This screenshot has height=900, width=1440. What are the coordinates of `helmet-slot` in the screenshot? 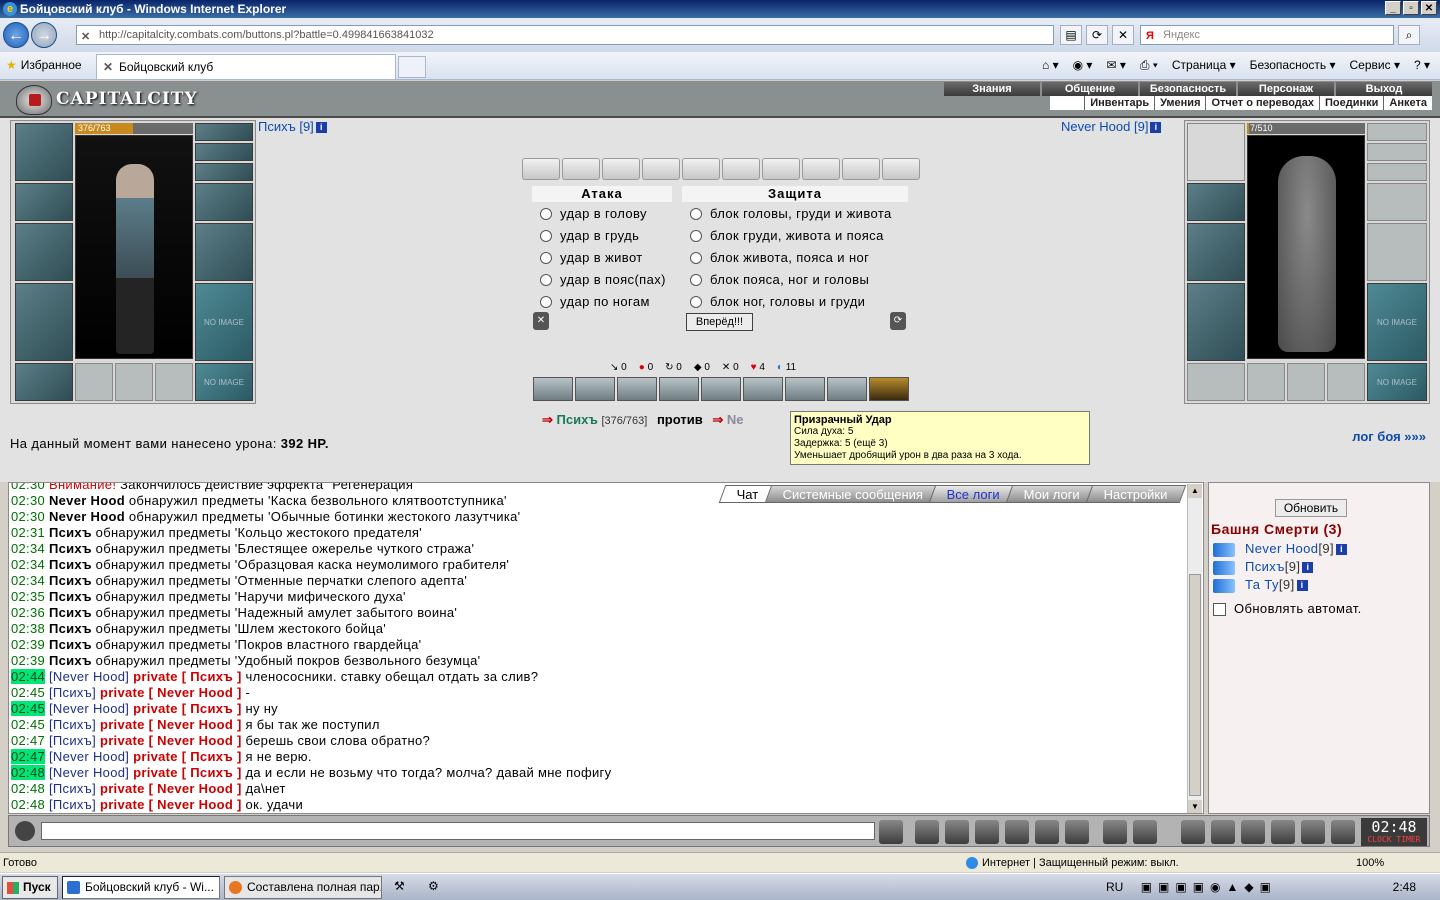 It's located at (44, 152).